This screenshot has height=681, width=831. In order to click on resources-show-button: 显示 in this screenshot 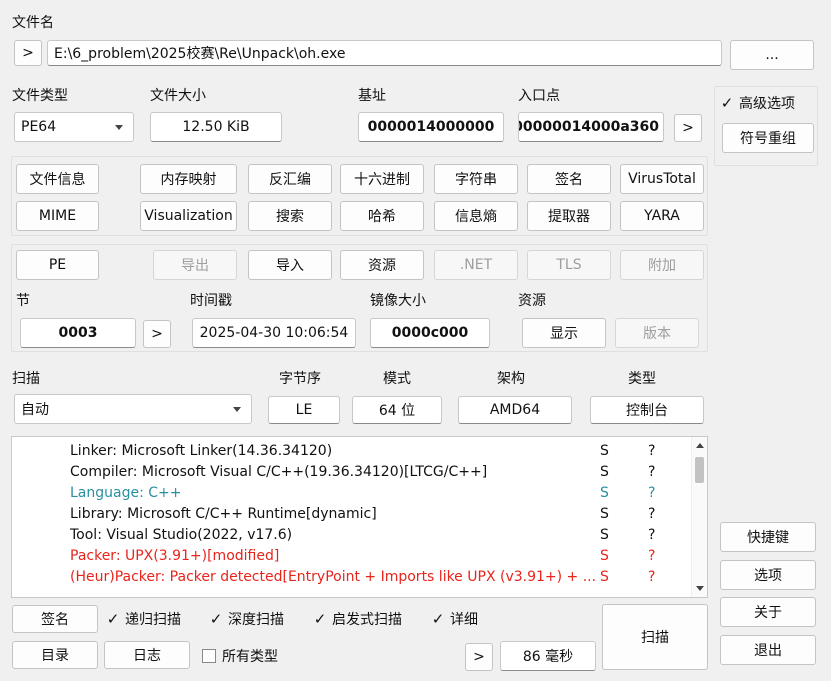, I will do `click(564, 333)`.